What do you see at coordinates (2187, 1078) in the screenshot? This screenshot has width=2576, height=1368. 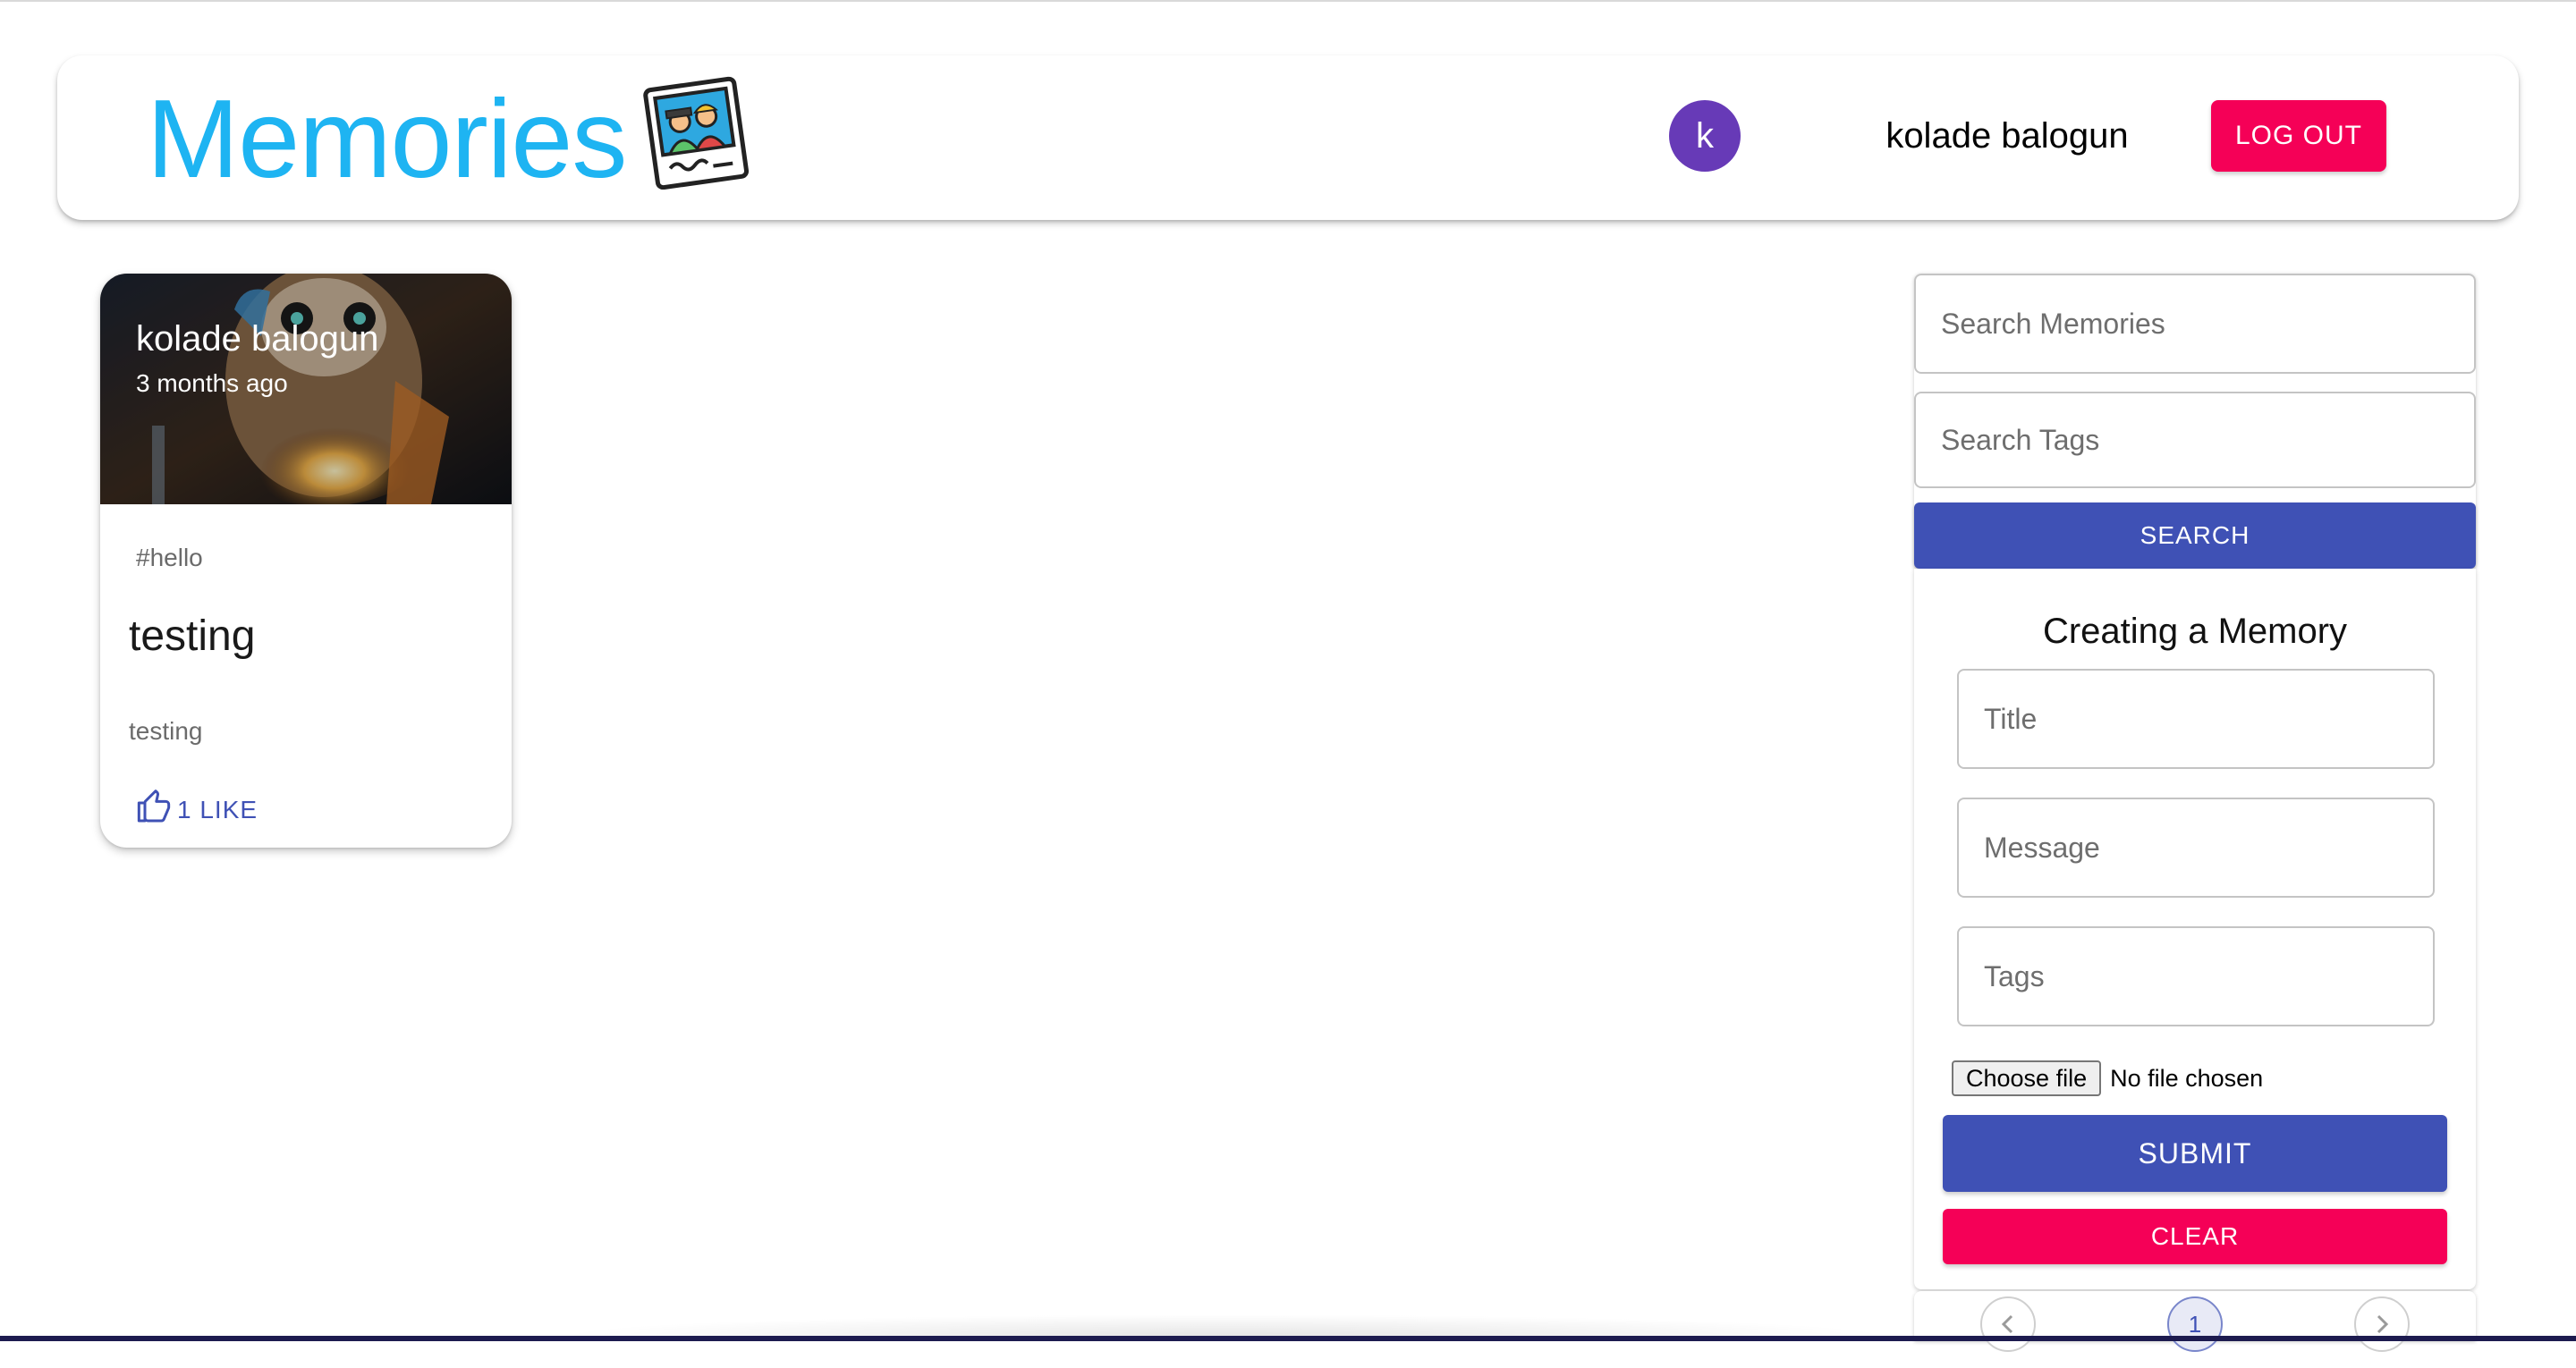 I see `file-status: No file chosen` at bounding box center [2187, 1078].